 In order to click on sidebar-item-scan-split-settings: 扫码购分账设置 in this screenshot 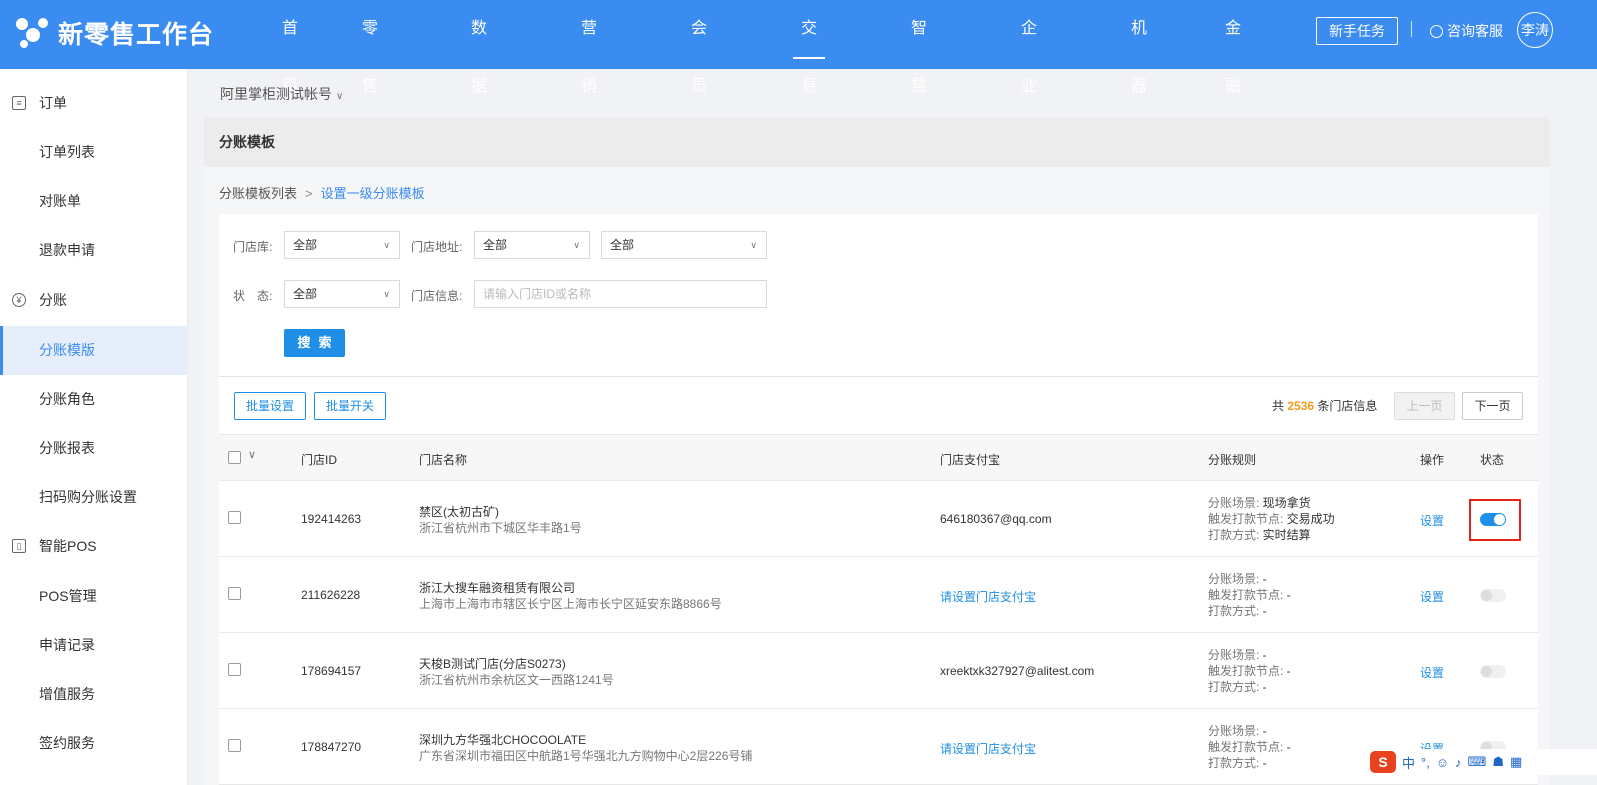, I will do `click(94, 497)`.